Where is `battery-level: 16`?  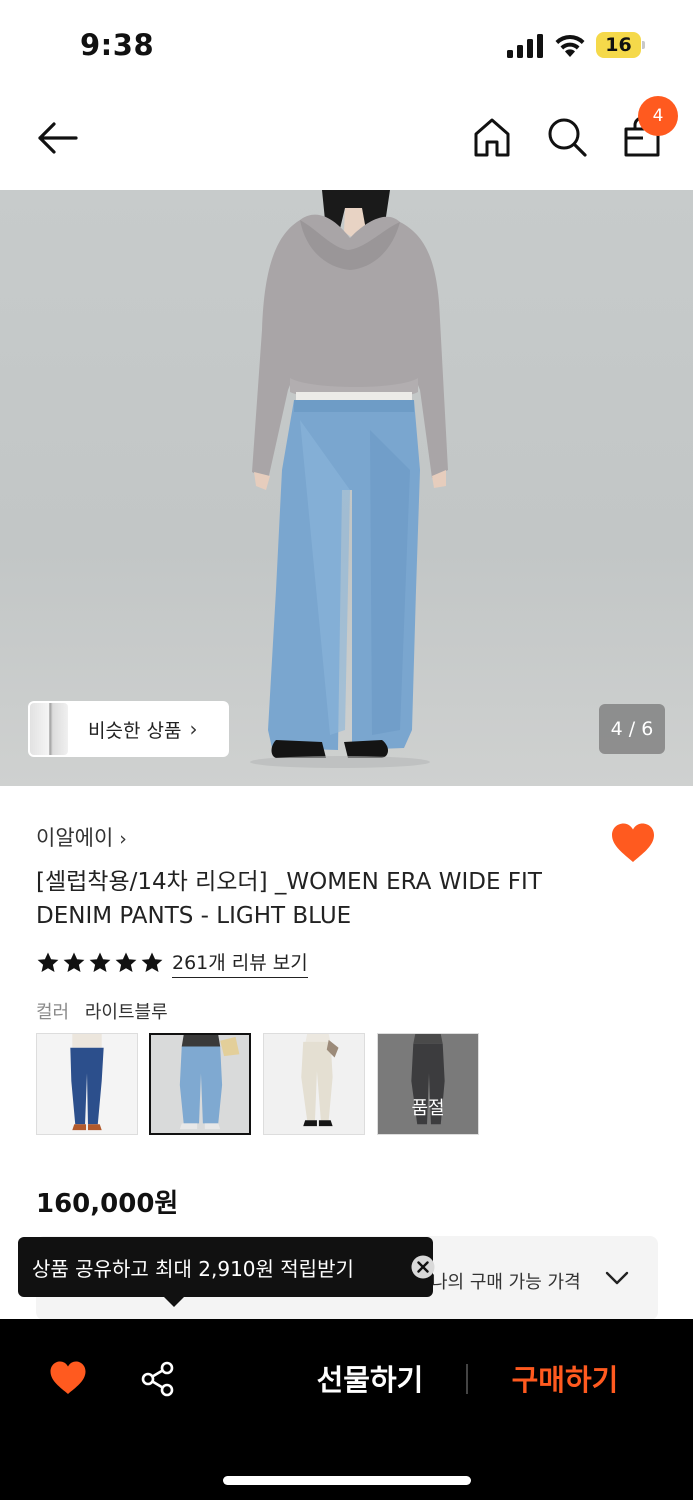 battery-level: 16 is located at coordinates (618, 45).